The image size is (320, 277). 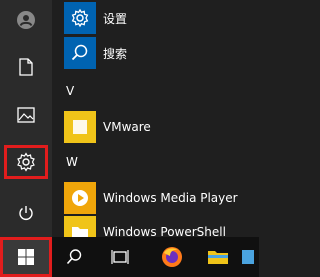 I want to click on firefox-icon, so click(x=172, y=257).